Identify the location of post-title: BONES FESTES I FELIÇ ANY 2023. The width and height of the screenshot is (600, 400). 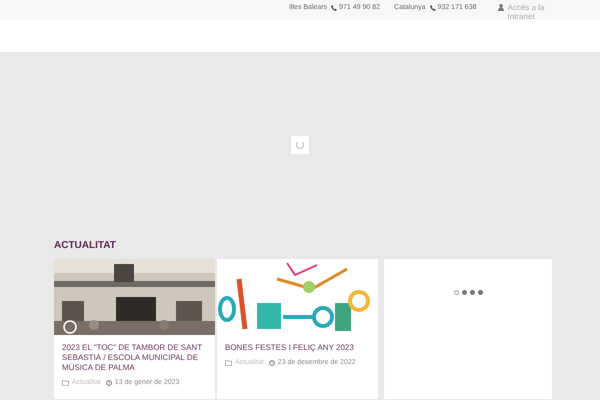
(297, 348).